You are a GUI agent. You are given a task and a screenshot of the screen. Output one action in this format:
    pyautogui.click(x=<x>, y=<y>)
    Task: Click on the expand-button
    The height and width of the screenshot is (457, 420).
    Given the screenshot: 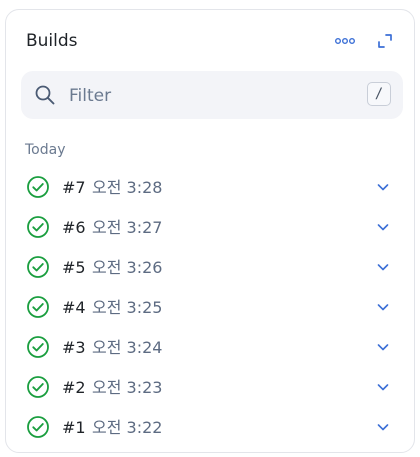 What is the action you would take?
    pyautogui.click(x=385, y=41)
    